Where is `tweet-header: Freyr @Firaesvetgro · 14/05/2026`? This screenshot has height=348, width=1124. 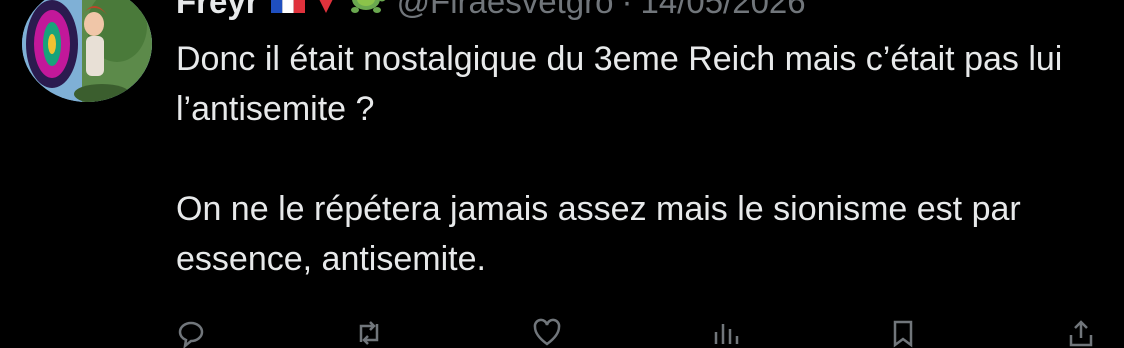 tweet-header: Freyr @Firaesvetgro · 14/05/2026 is located at coordinates (491, 13).